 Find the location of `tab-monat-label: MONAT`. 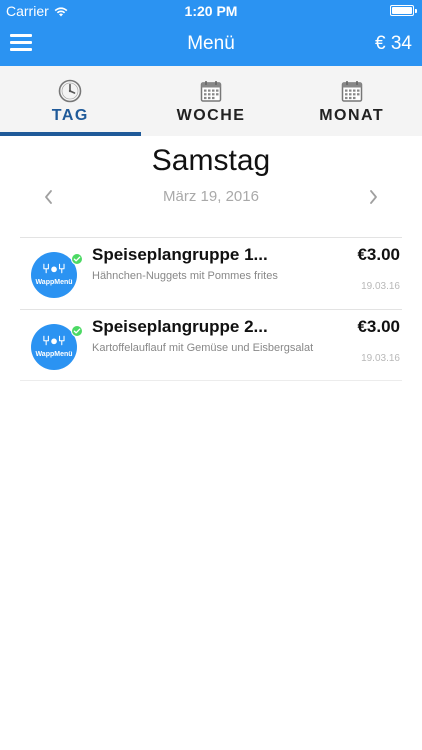

tab-monat-label: MONAT is located at coordinates (352, 115).